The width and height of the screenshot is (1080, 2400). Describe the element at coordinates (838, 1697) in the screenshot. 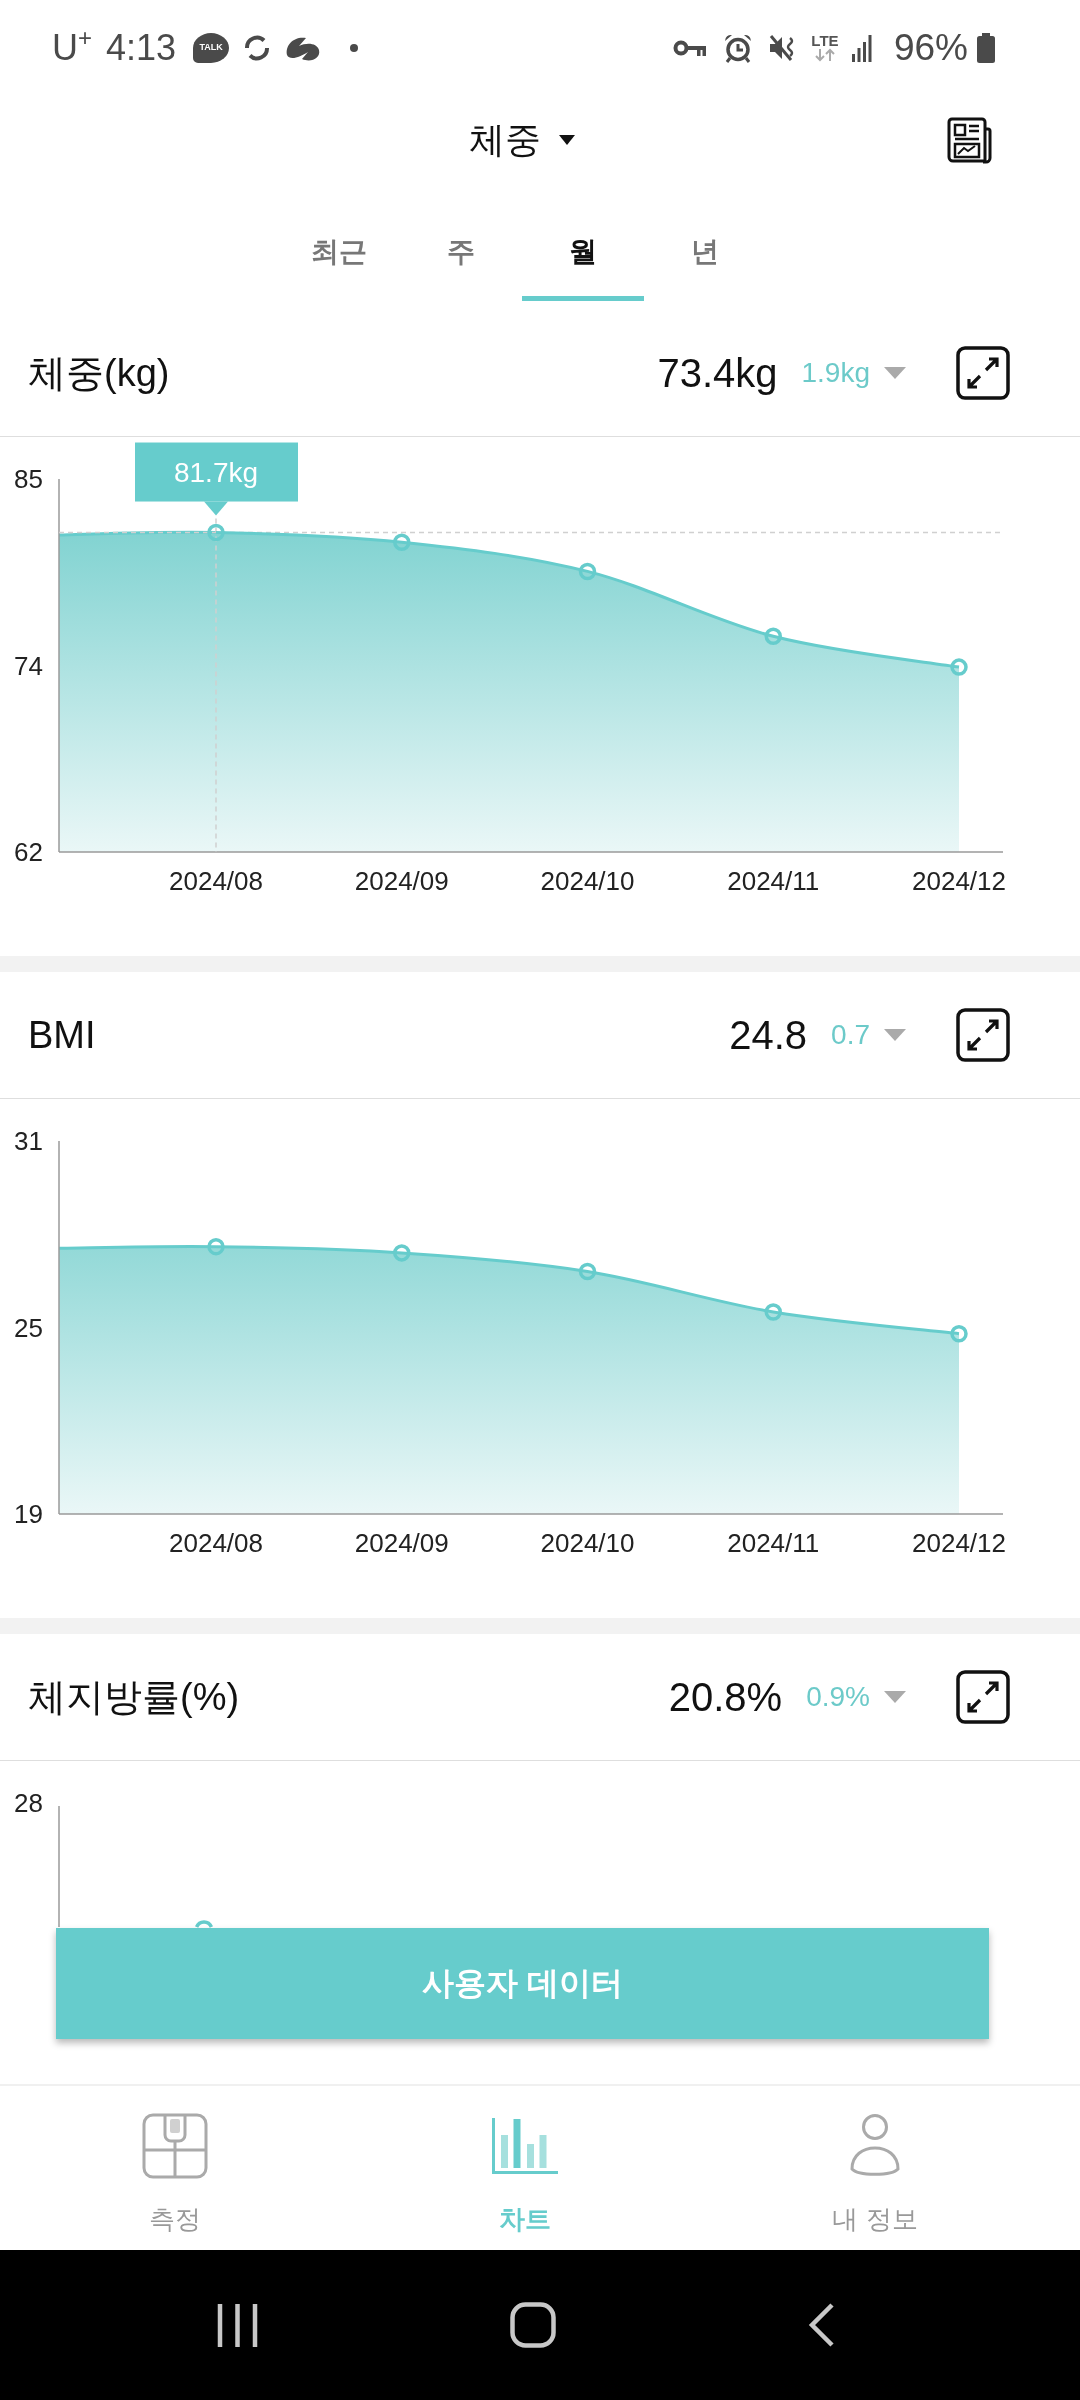

I see `change-value: 0.9%` at that location.